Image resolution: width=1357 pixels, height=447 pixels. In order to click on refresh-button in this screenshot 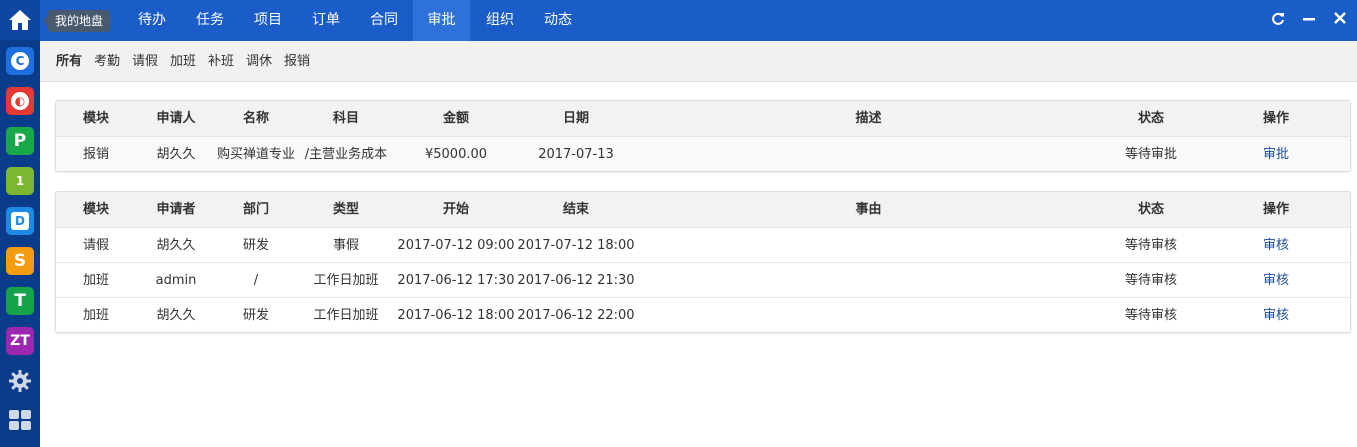, I will do `click(1278, 20)`.